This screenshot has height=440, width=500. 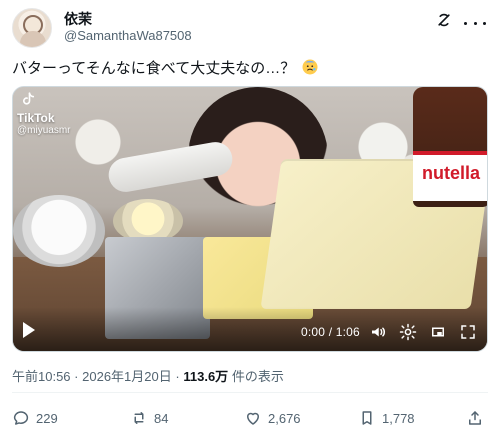 What do you see at coordinates (438, 332) in the screenshot?
I see `miniplayer-icon` at bounding box center [438, 332].